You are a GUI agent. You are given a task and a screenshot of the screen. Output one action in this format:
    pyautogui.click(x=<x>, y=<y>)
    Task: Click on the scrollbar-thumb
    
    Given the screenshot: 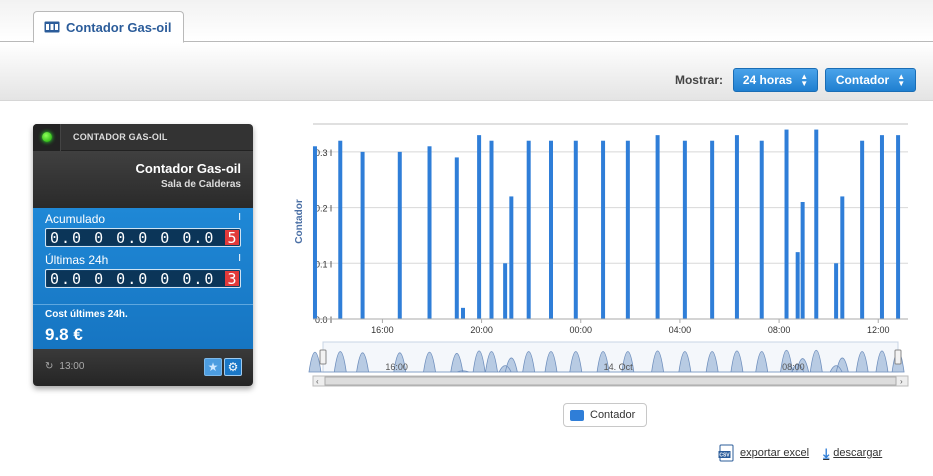 What is the action you would take?
    pyautogui.click(x=610, y=381)
    